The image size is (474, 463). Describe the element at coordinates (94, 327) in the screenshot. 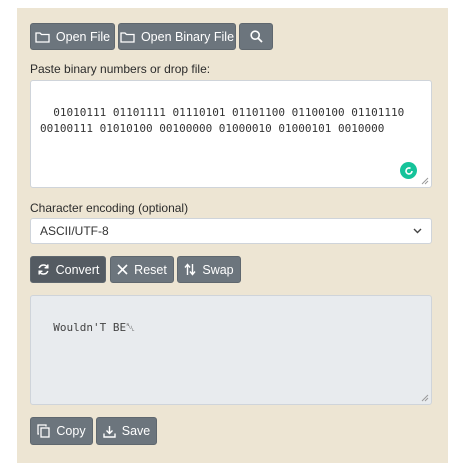

I see `text-output-value: Wouldn'T BE␀` at that location.